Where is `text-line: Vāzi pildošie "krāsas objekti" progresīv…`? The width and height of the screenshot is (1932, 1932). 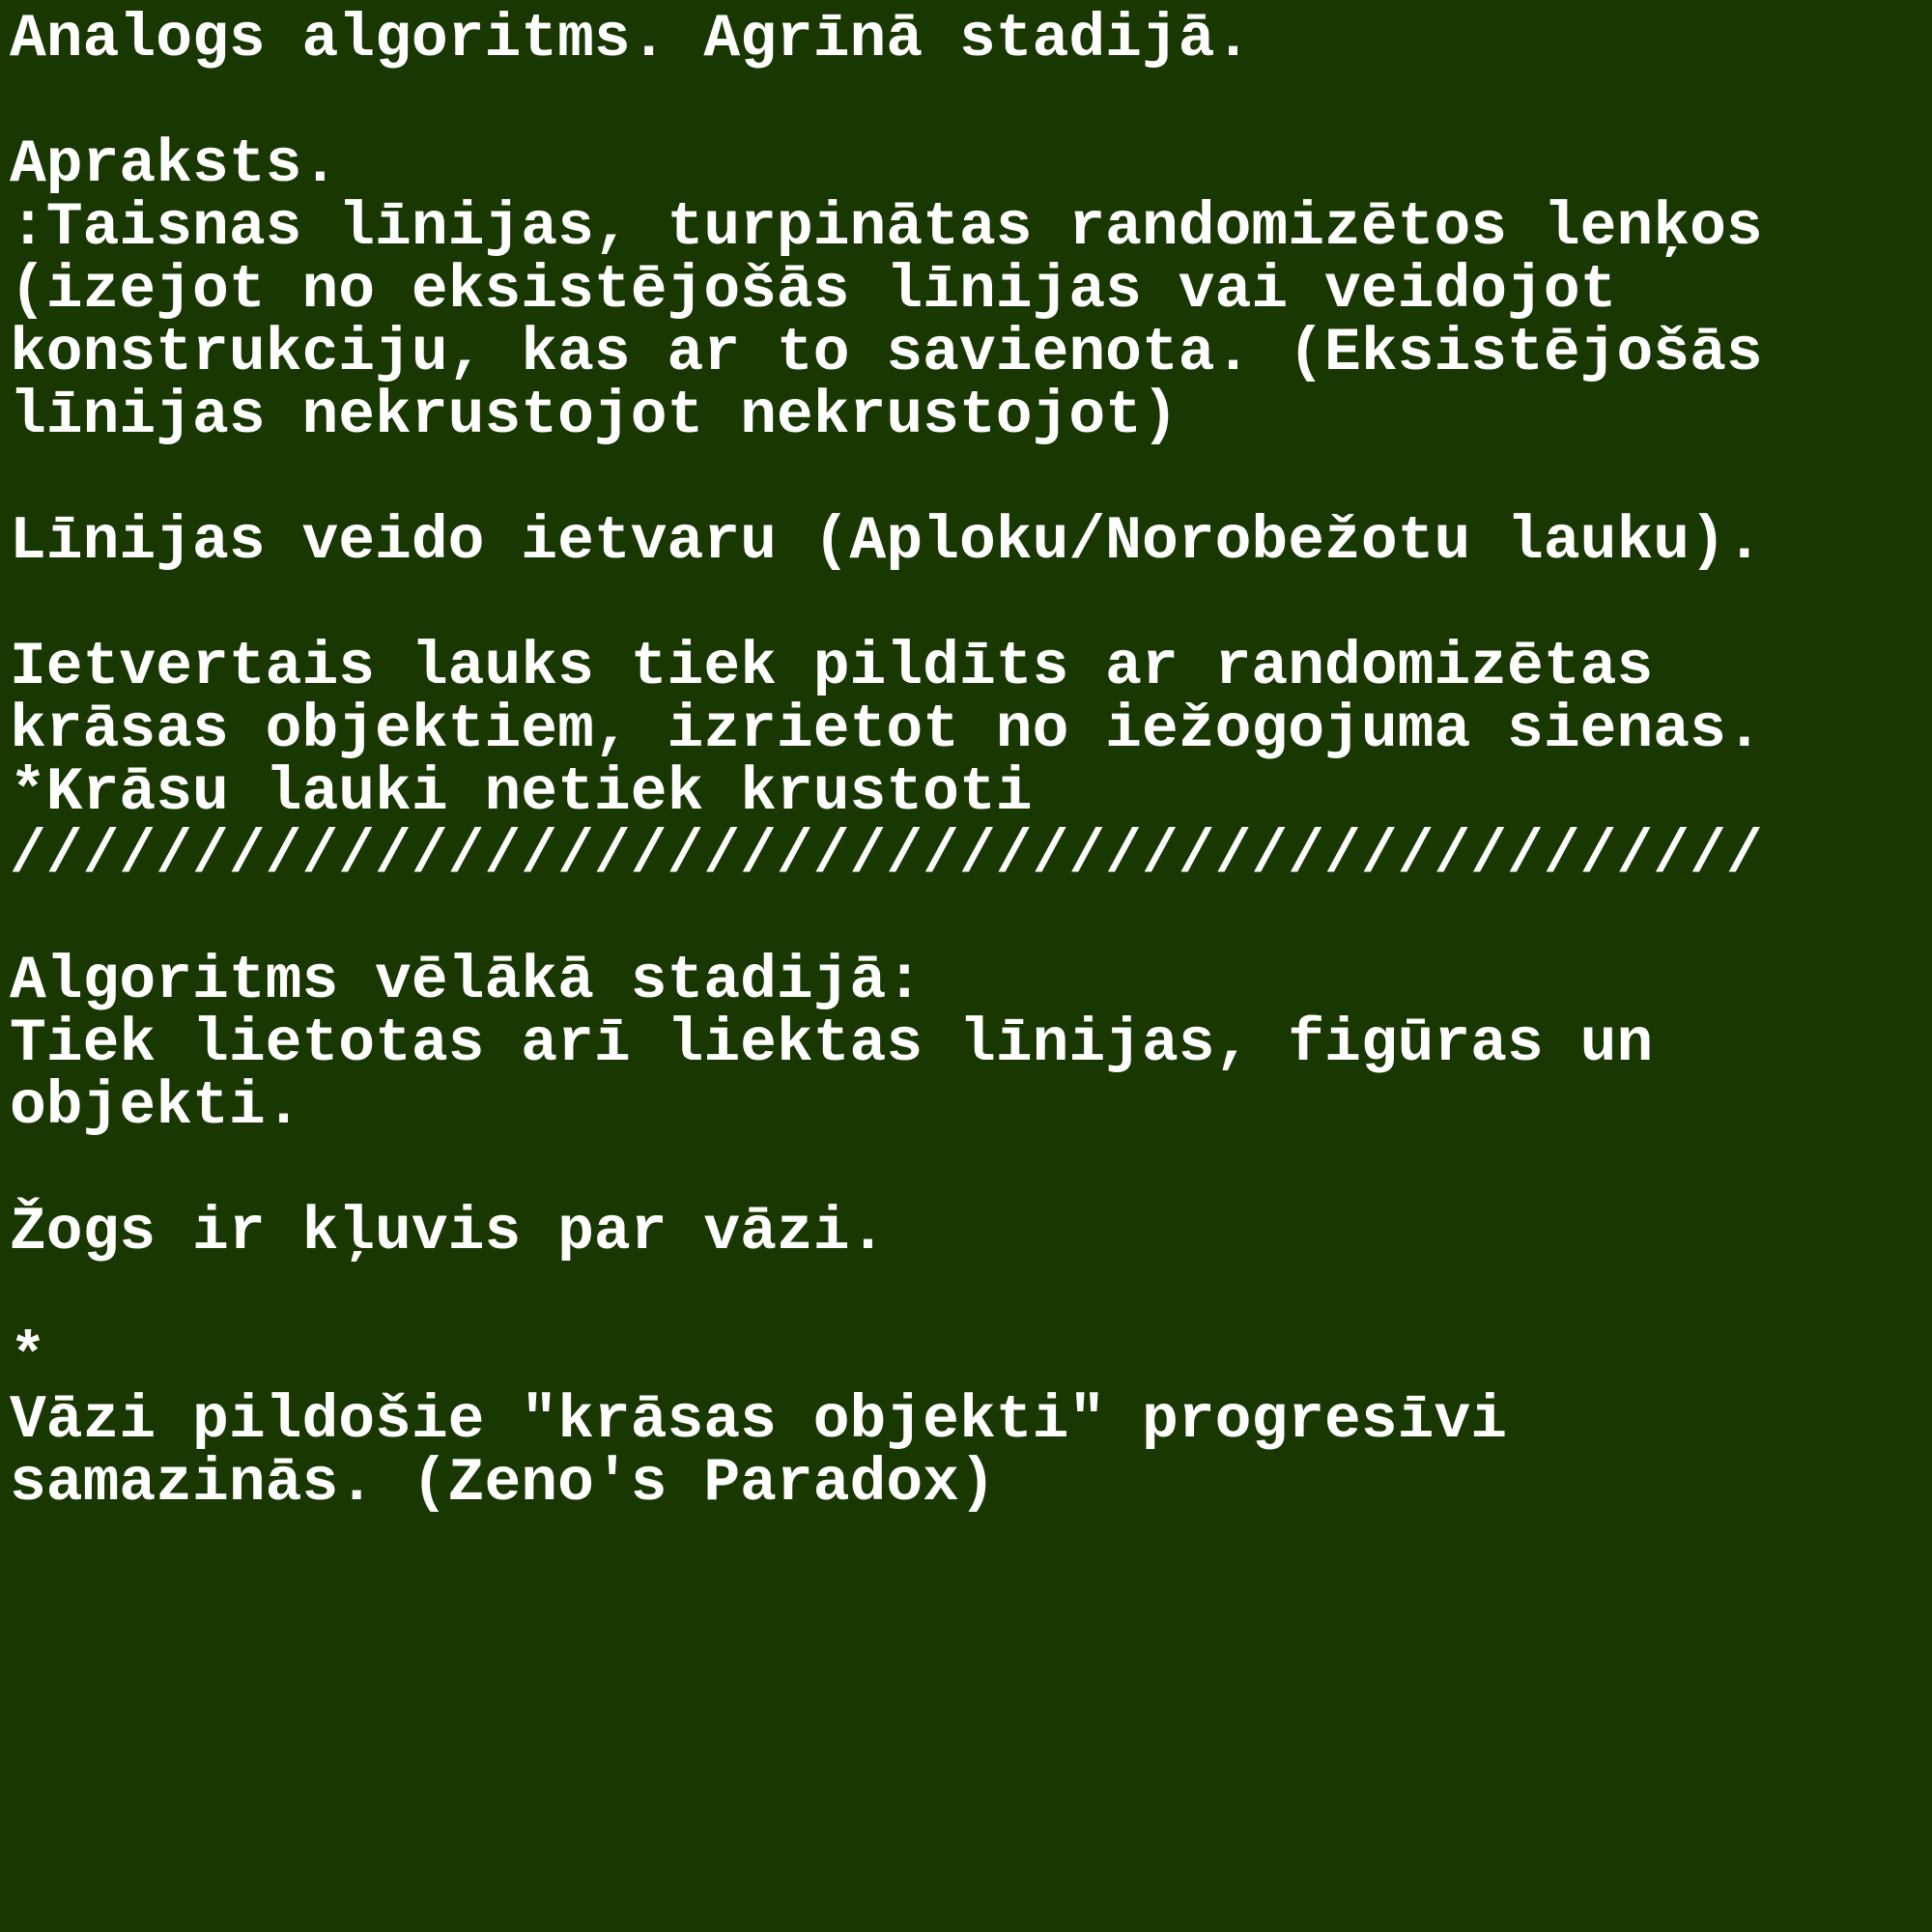 text-line: Vāzi pildošie "krāsas objekti" progresīv… is located at coordinates (759, 1420).